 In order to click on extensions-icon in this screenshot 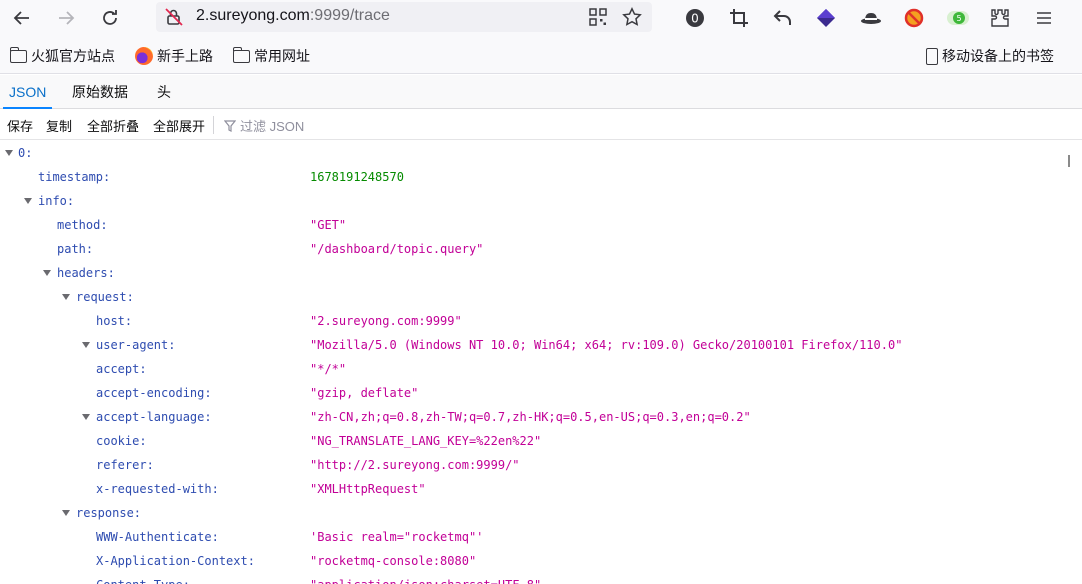, I will do `click(1000, 18)`.